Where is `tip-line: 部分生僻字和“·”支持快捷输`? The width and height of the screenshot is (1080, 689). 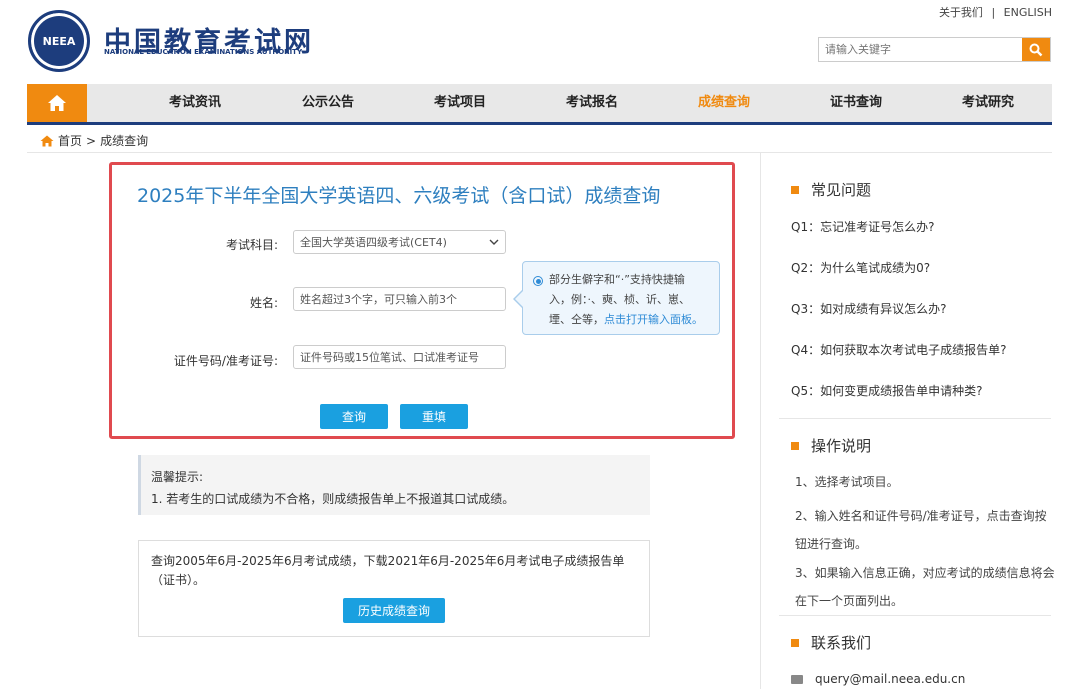 tip-line: 部分生僻字和“·”支持快捷输 is located at coordinates (617, 279).